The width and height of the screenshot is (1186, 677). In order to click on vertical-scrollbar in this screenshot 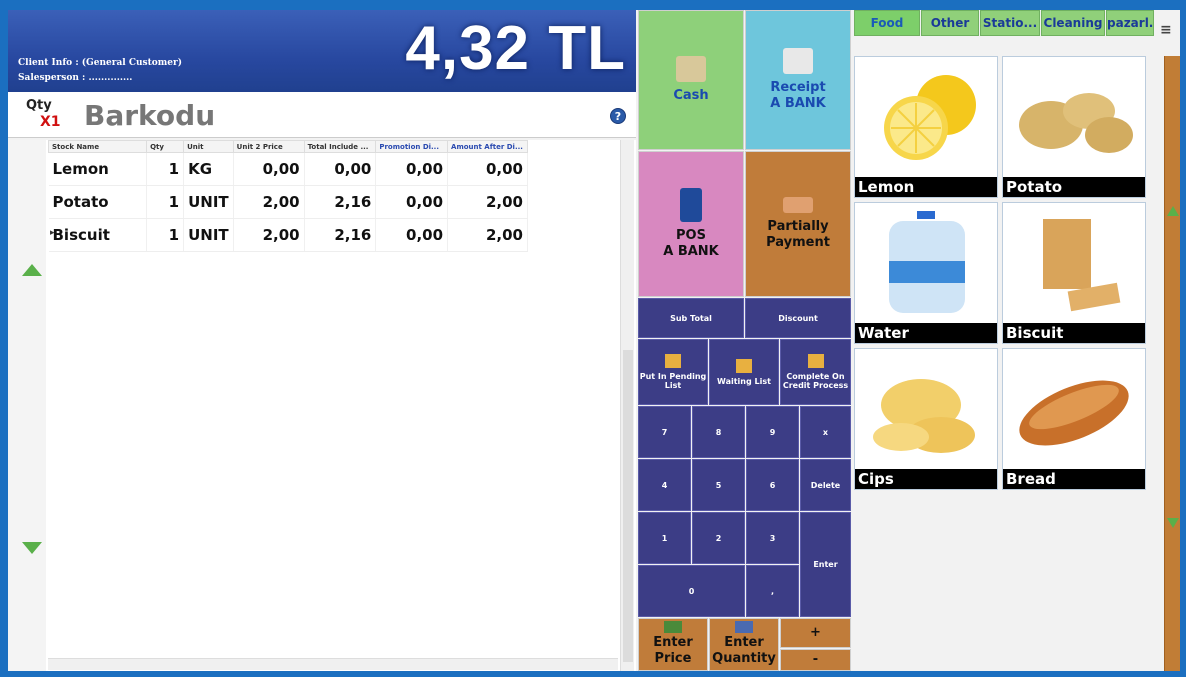, I will do `click(627, 405)`.